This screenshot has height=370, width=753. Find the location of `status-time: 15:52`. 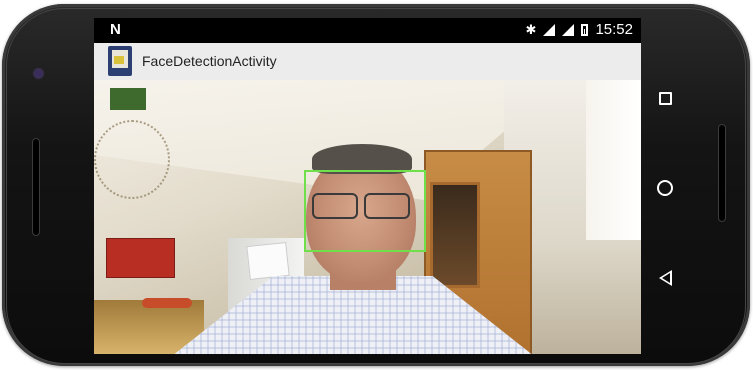

status-time: 15:52 is located at coordinates (614, 29).